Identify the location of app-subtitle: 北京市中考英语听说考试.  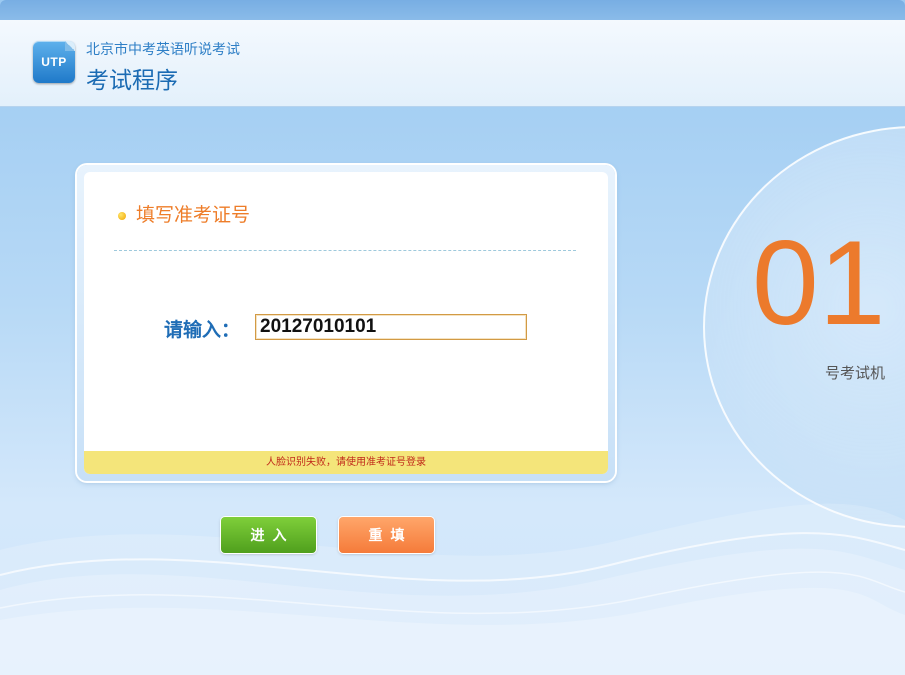
(163, 50).